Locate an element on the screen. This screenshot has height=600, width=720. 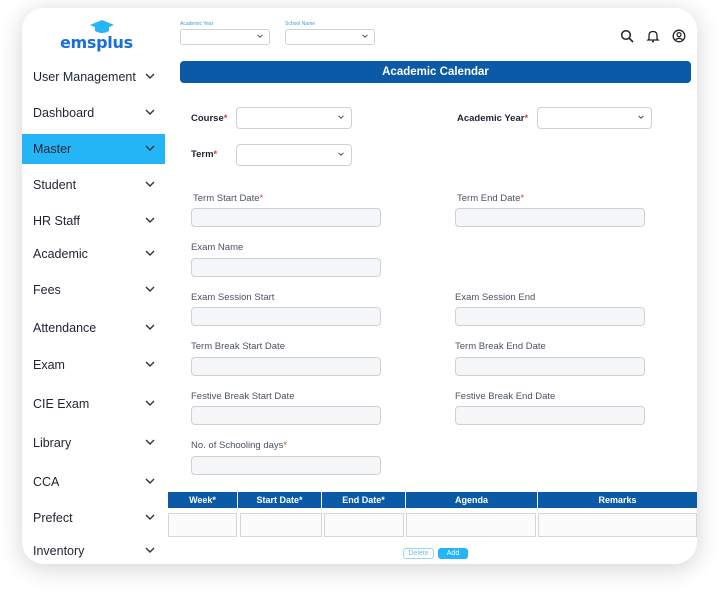
sidebar-item-label: Academic is located at coordinates (60, 254).